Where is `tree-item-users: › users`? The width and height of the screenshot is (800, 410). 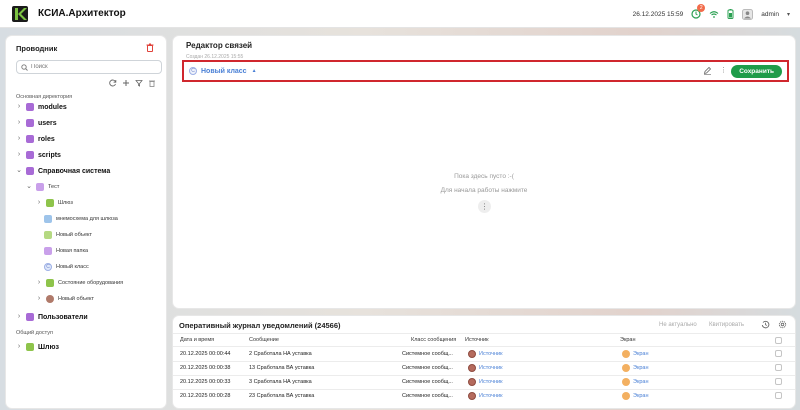 tree-item-users: › users is located at coordinates (36, 123).